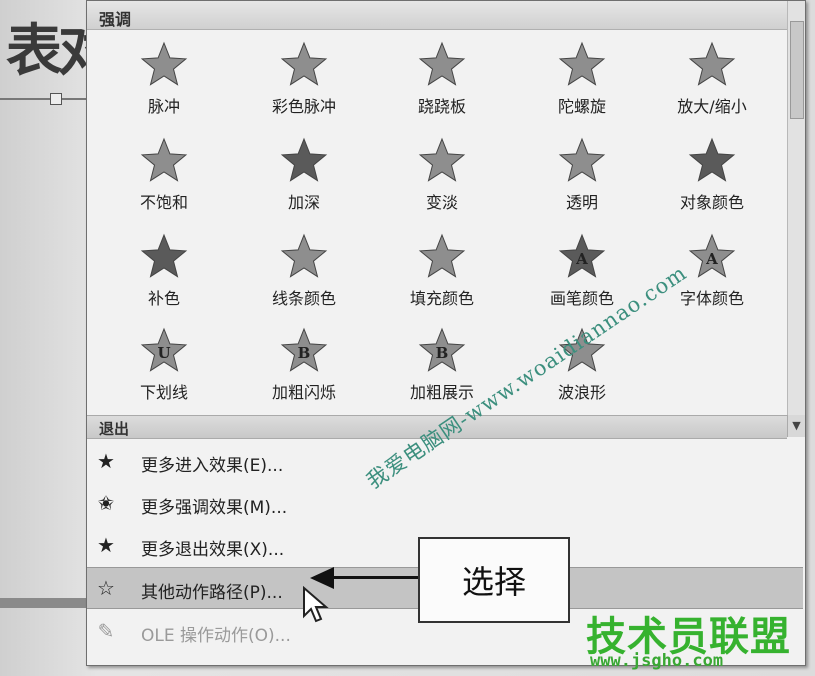  Describe the element at coordinates (303, 392) in the screenshot. I see `effect-label: 加粗闪烁` at that location.